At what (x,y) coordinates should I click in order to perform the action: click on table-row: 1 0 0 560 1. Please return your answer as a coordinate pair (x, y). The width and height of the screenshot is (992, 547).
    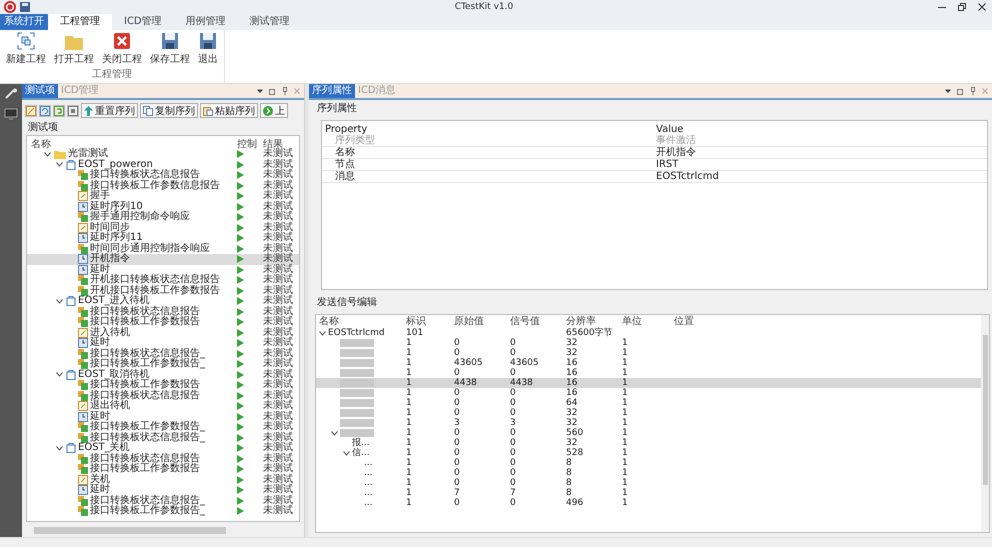
    Looking at the image, I should click on (648, 433).